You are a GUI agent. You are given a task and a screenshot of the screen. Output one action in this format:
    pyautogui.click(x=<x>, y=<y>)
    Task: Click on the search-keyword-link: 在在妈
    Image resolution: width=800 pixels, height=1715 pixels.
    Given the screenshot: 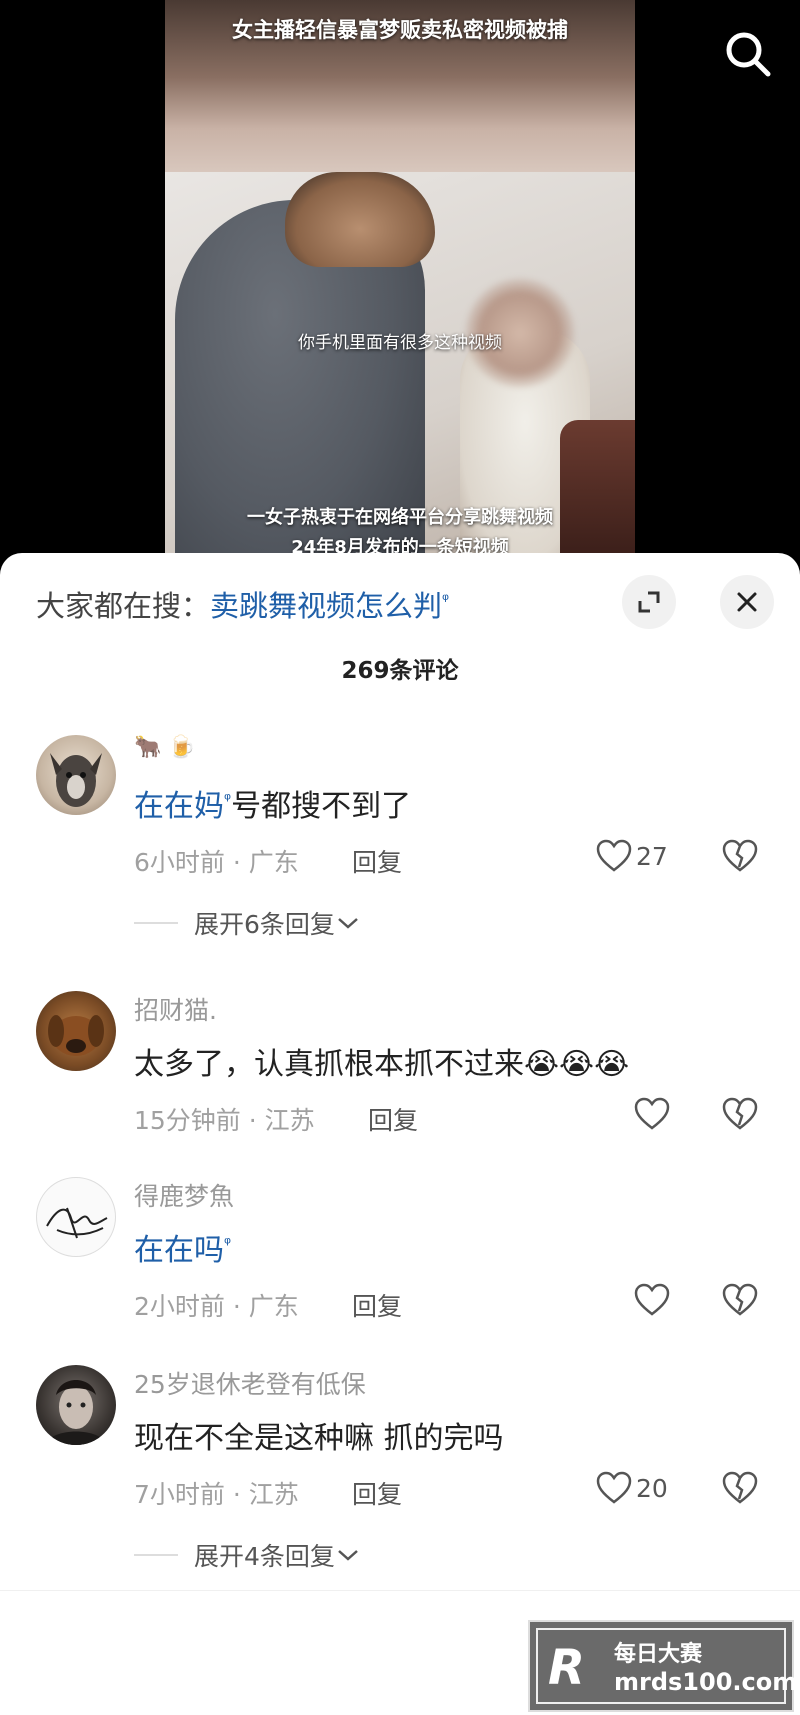 What is the action you would take?
    pyautogui.click(x=179, y=806)
    